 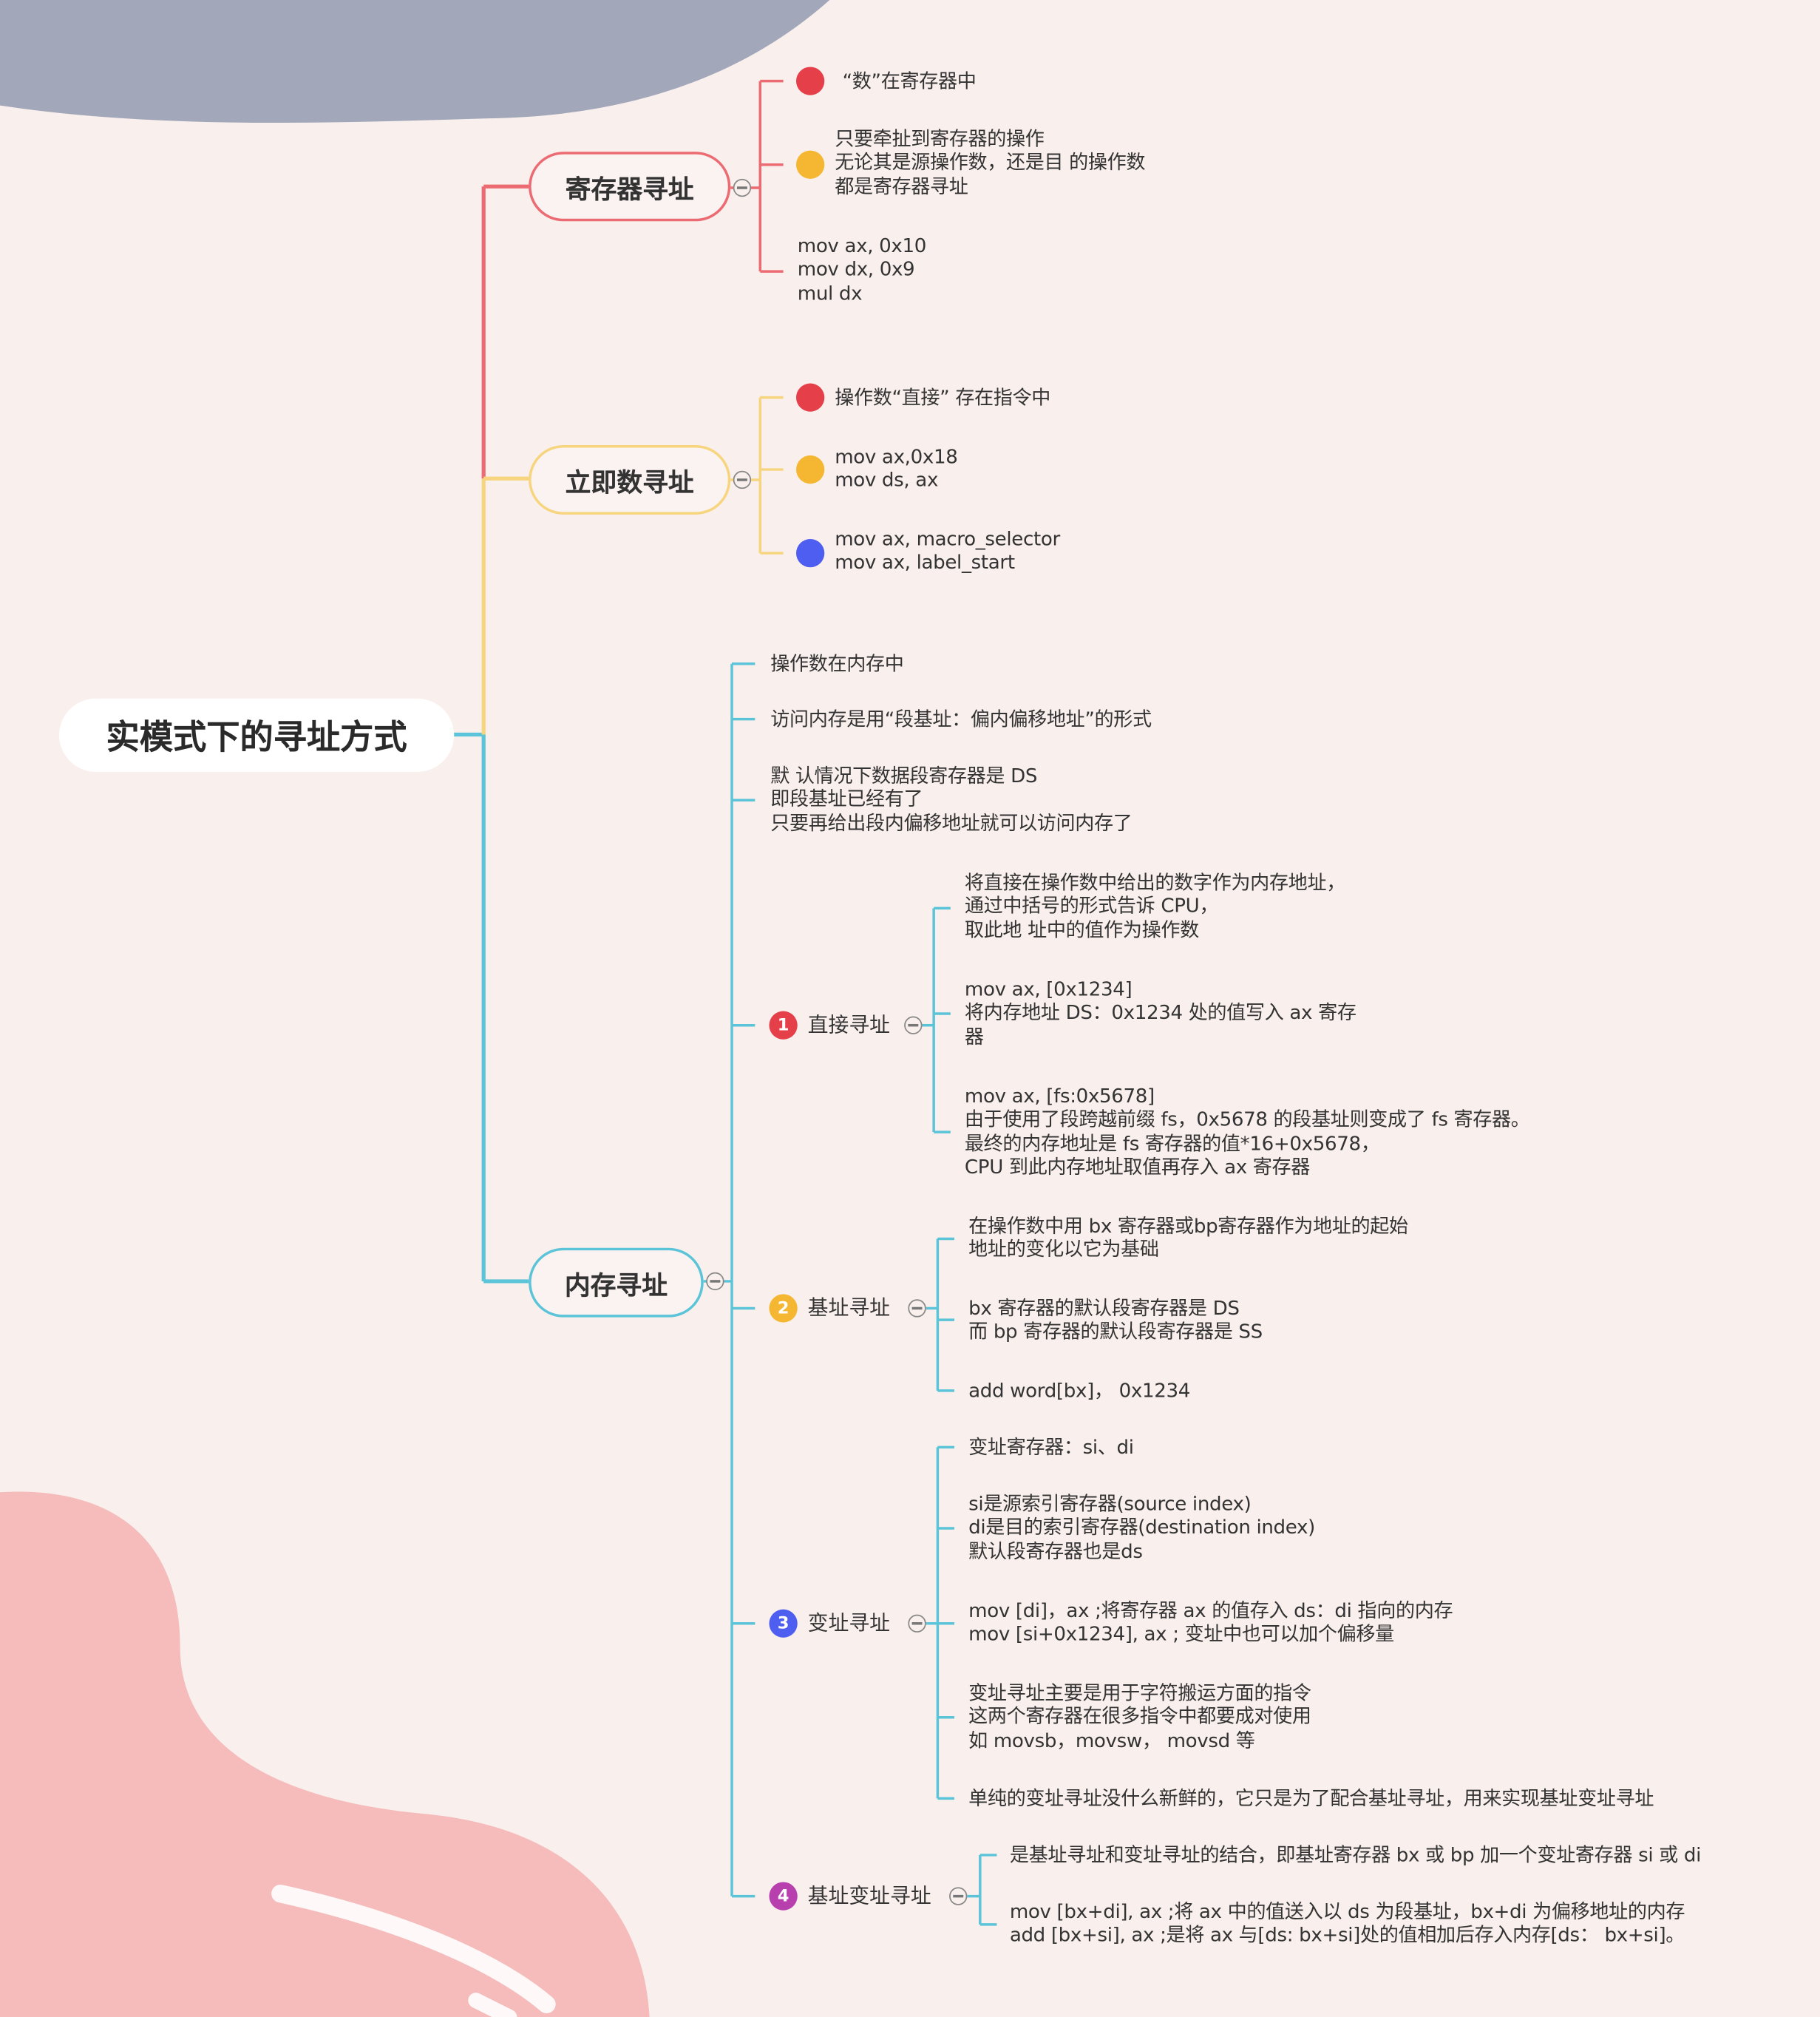 I want to click on node-text: 变址寄存器：si、di, so click(x=1051, y=1447).